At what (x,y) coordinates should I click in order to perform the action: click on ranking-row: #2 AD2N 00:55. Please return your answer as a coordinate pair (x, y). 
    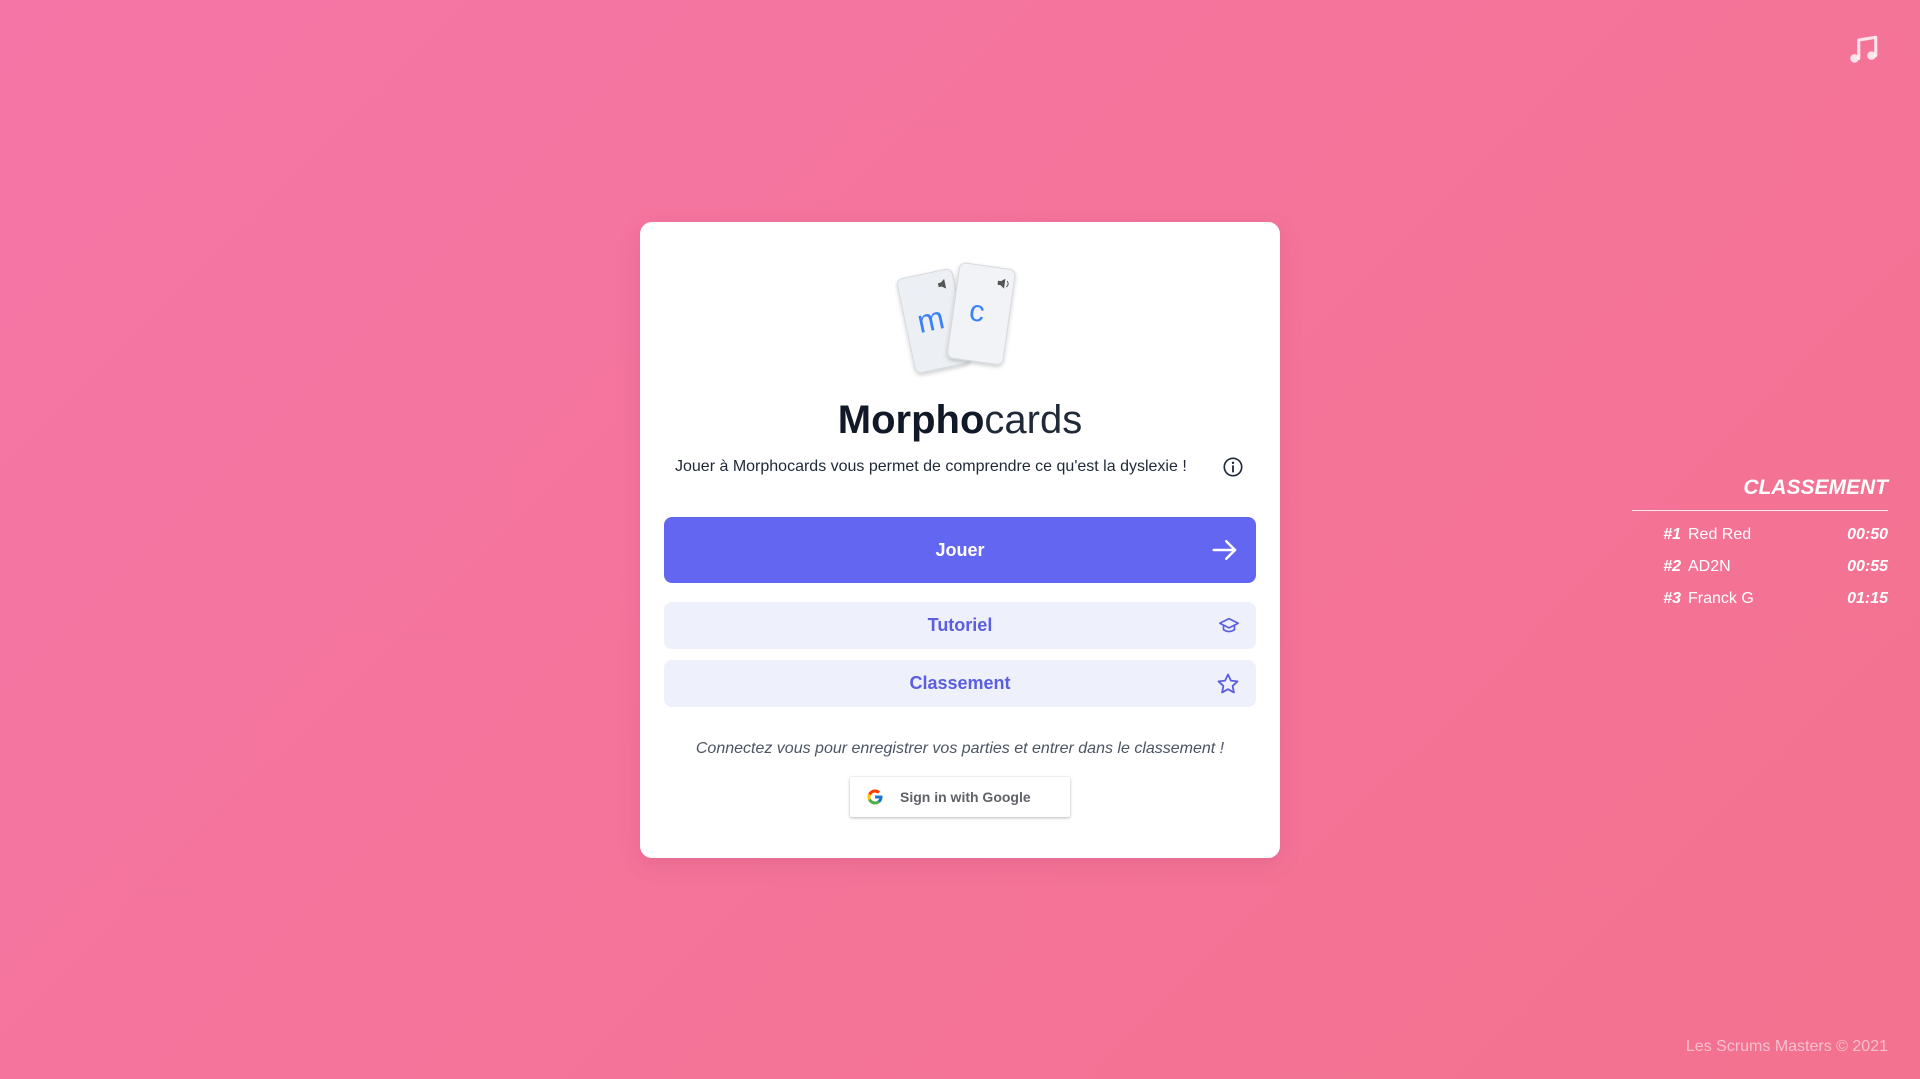
    Looking at the image, I should click on (1760, 567).